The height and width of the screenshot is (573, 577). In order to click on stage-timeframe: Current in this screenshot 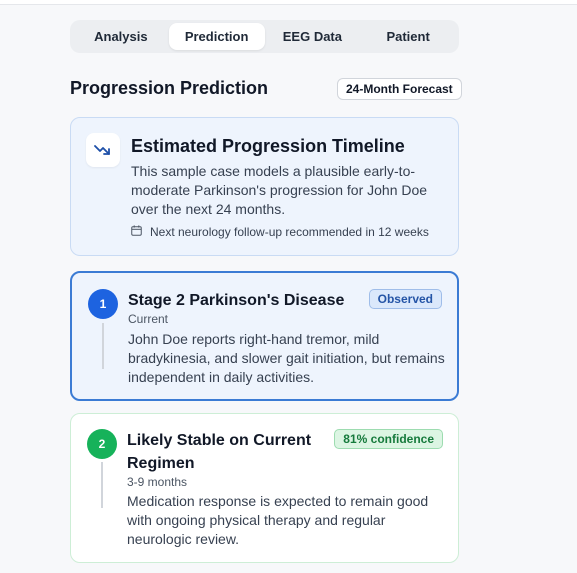, I will do `click(148, 319)`.